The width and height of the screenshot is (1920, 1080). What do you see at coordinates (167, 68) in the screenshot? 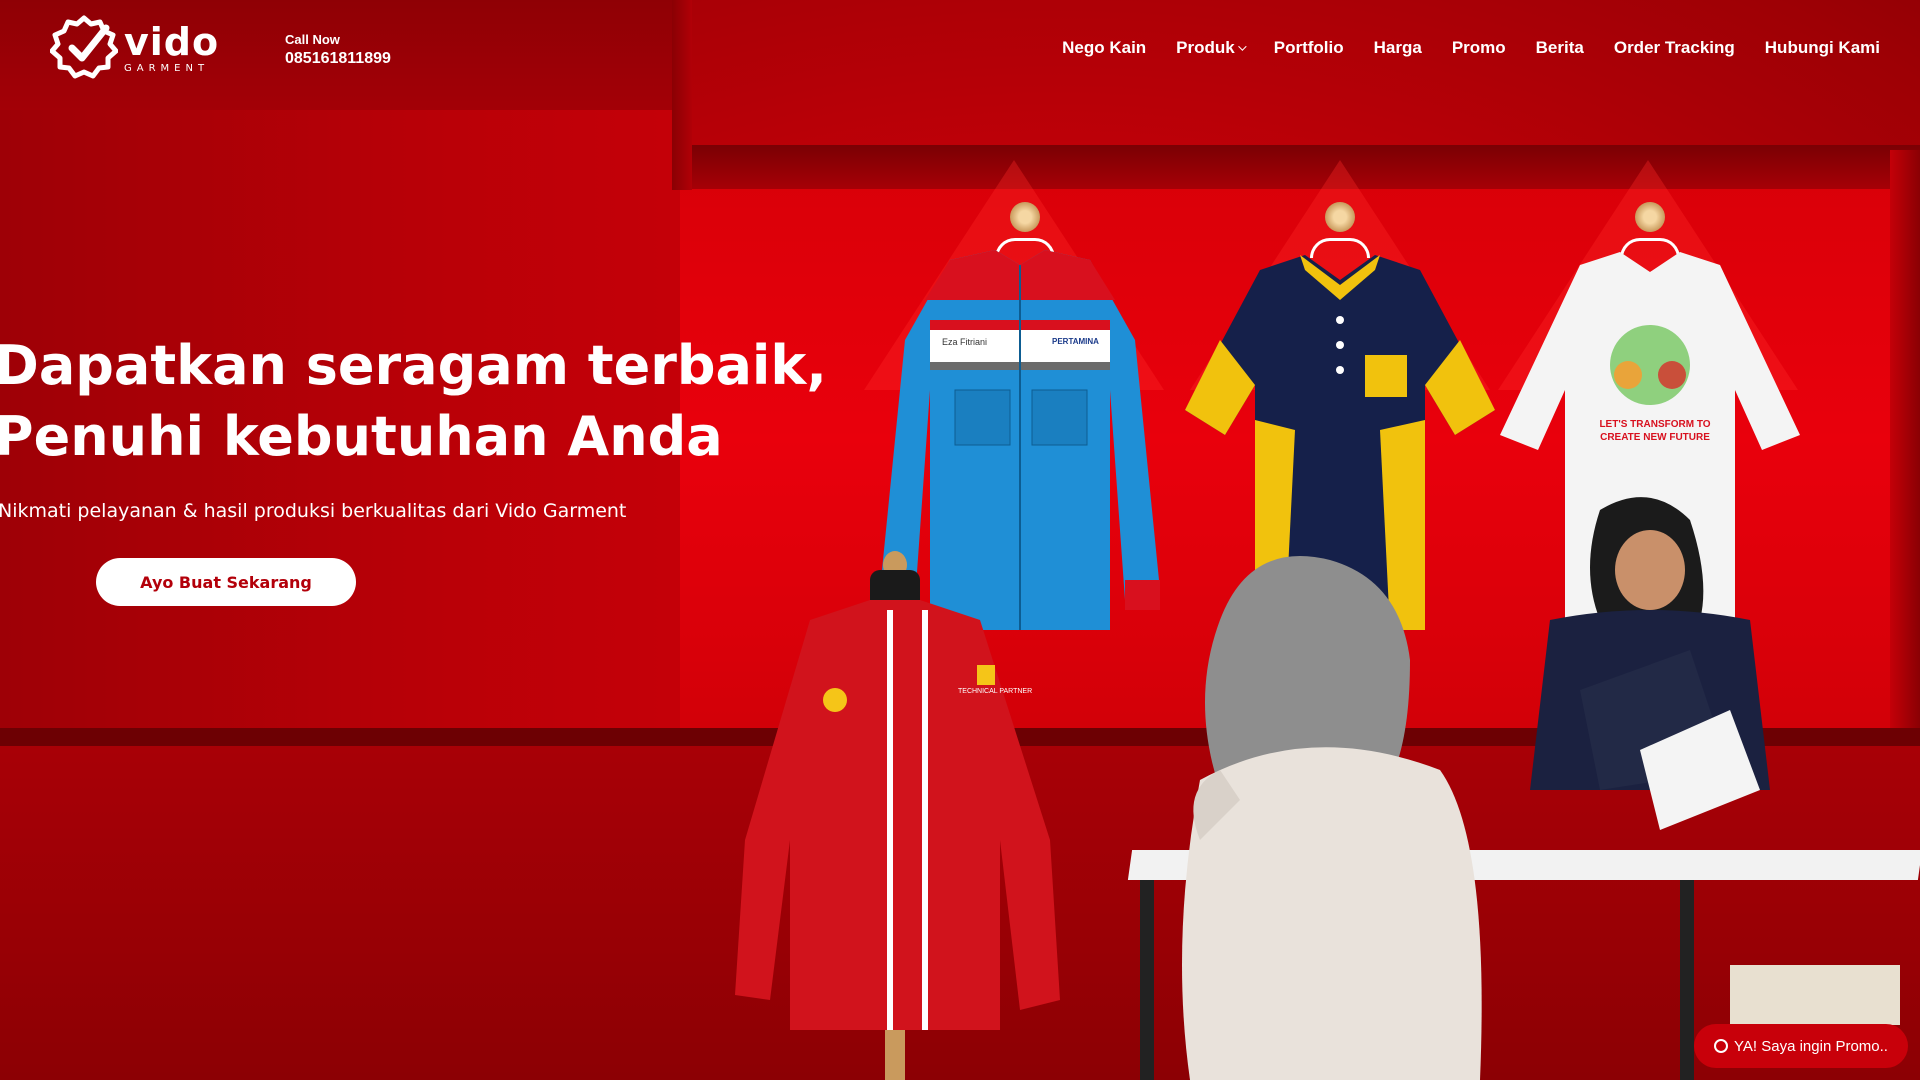
I see `brand-tagline: GARMENT` at bounding box center [167, 68].